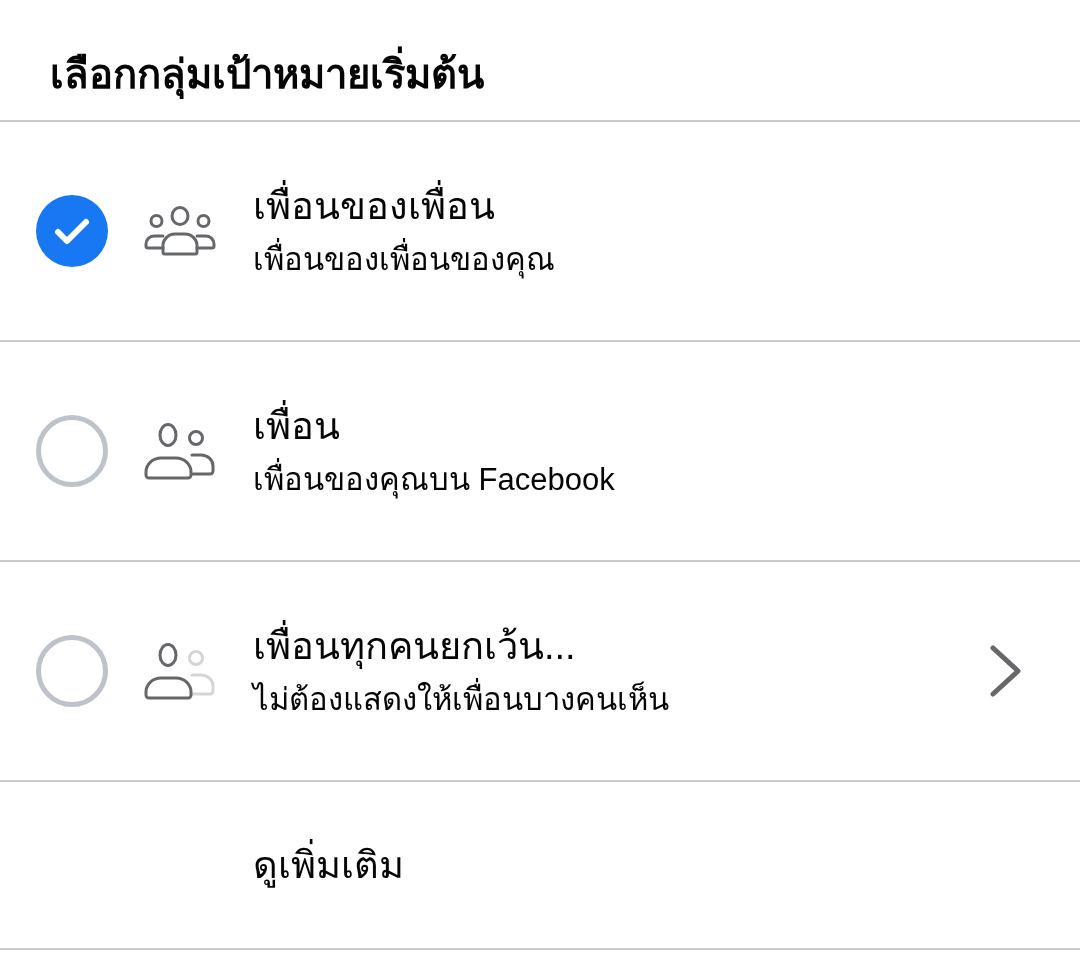  I want to click on person-pair-faded-icon, so click(180, 671).